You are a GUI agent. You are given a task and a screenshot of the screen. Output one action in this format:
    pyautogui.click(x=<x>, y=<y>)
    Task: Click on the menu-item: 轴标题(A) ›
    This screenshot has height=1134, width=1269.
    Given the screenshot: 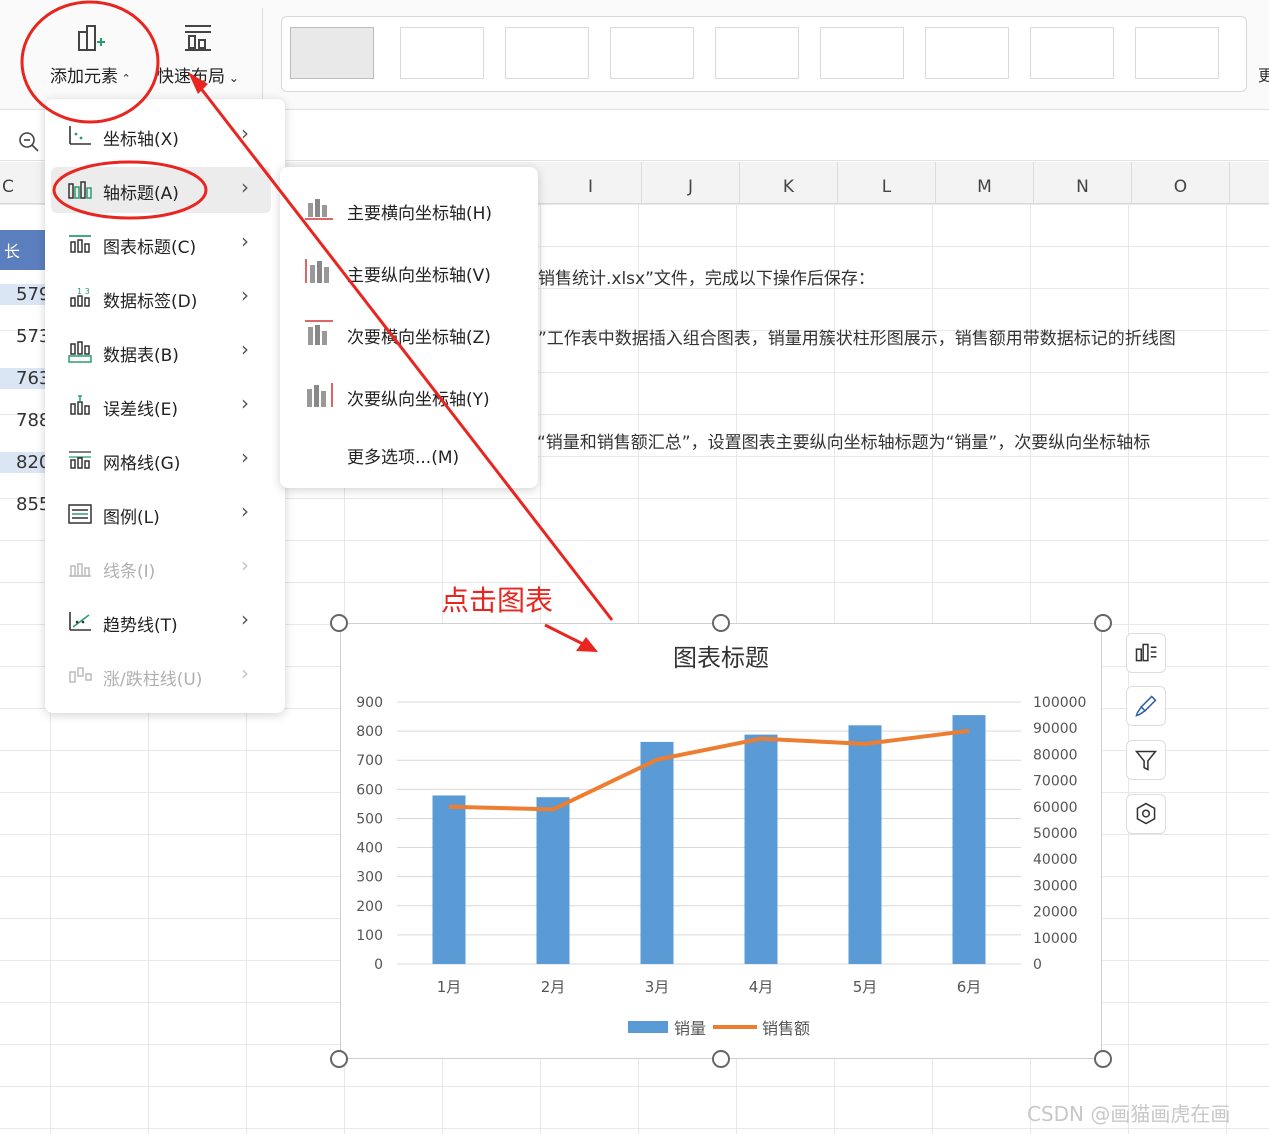 What is the action you would take?
    pyautogui.click(x=161, y=190)
    